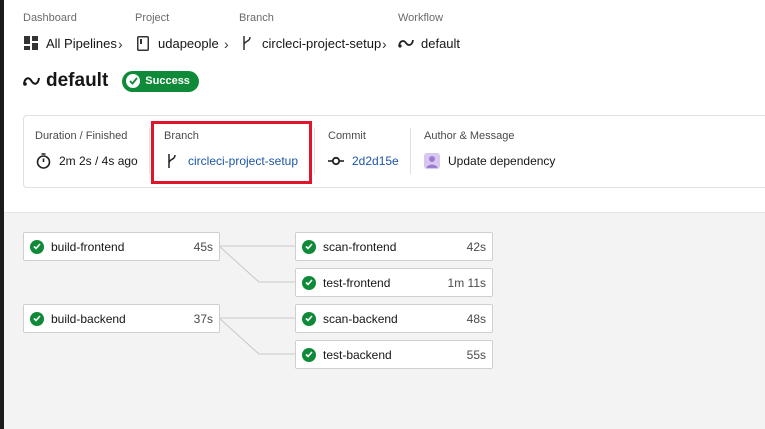 The height and width of the screenshot is (429, 765). I want to click on summary-value: 2d2d15e, so click(363, 161).